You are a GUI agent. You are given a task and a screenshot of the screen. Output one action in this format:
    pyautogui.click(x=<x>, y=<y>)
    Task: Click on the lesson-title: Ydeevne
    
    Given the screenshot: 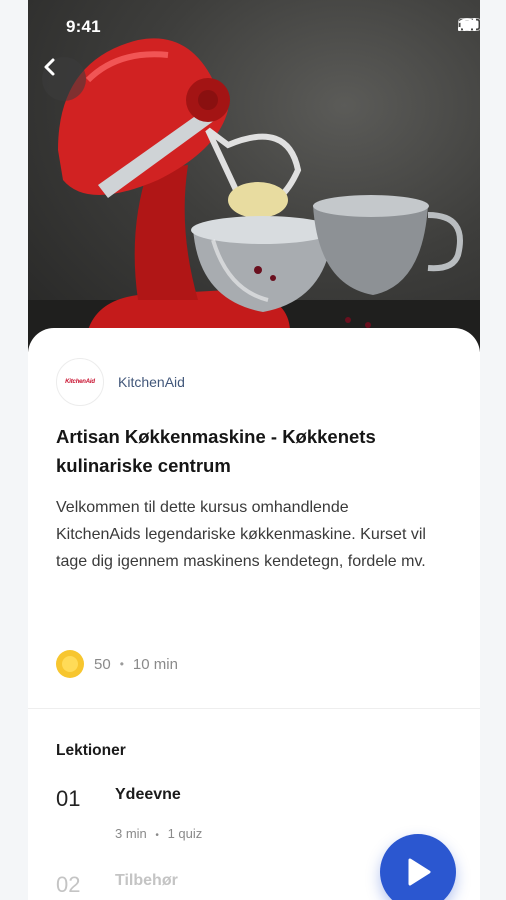 What is the action you would take?
    pyautogui.click(x=148, y=794)
    